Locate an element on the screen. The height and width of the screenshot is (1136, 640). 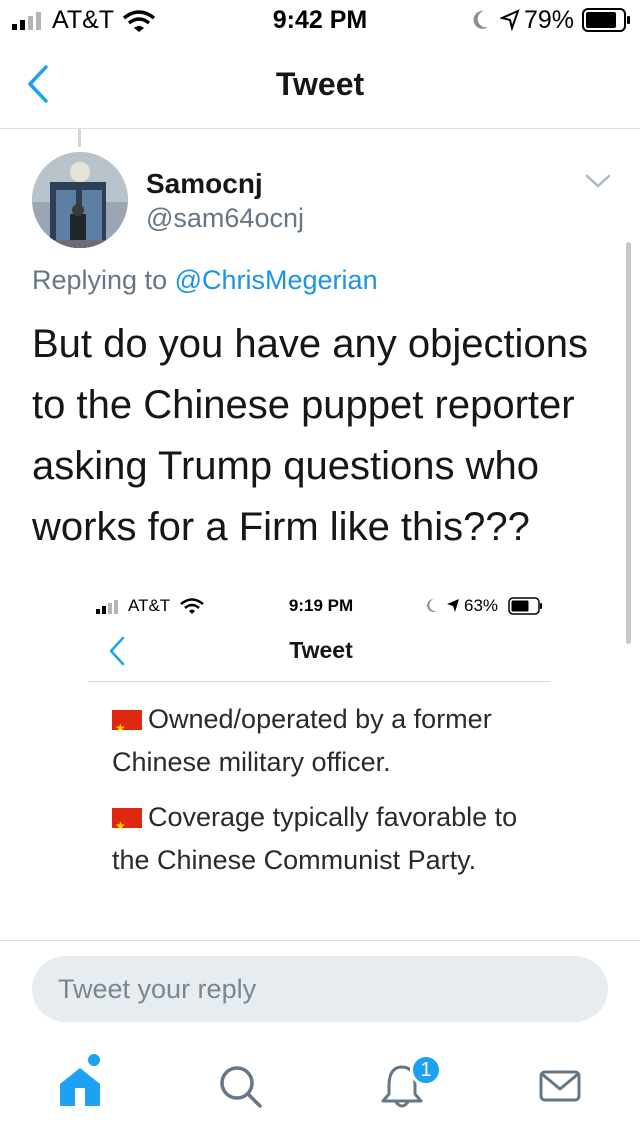
avatar-photo is located at coordinates (80, 200).